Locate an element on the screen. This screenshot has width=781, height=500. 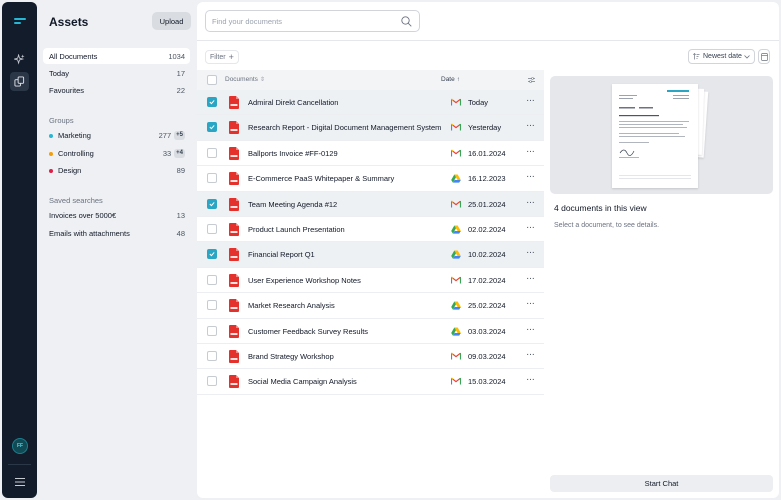
document-name: User Experience Workshop Notes is located at coordinates (304, 280).